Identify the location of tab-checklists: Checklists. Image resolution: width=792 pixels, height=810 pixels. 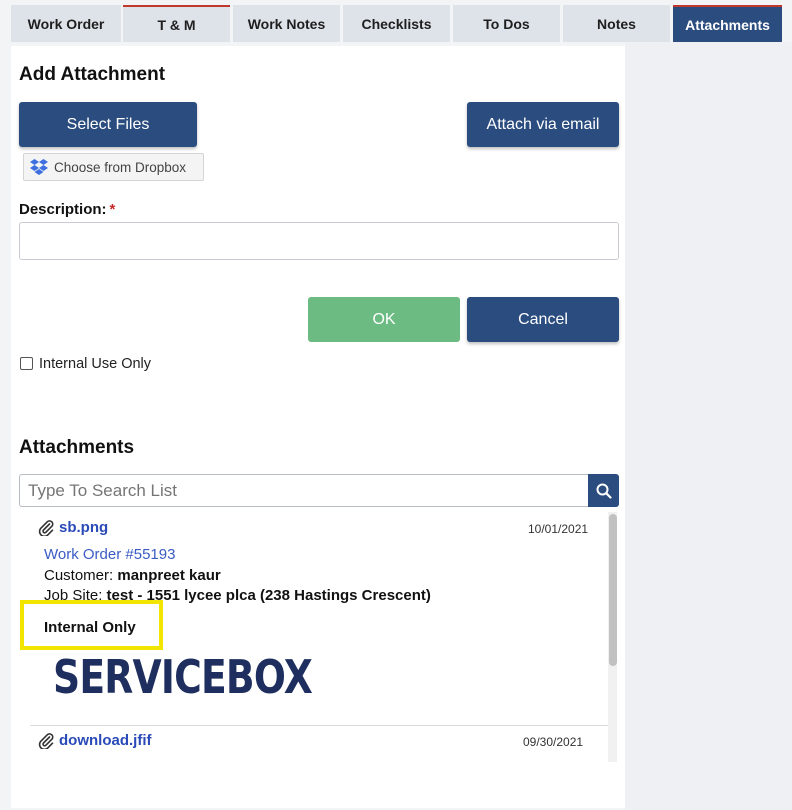
(396, 23).